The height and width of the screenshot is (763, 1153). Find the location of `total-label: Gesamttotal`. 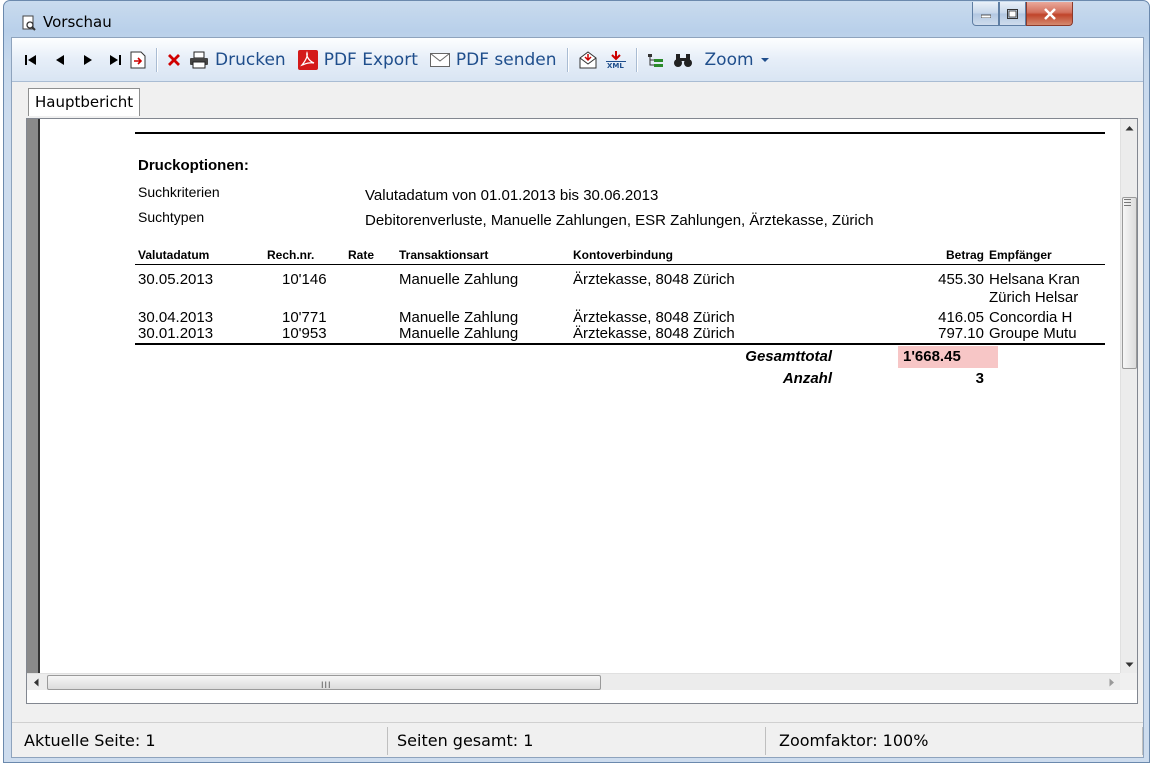

total-label: Gesamttotal is located at coordinates (788, 356).